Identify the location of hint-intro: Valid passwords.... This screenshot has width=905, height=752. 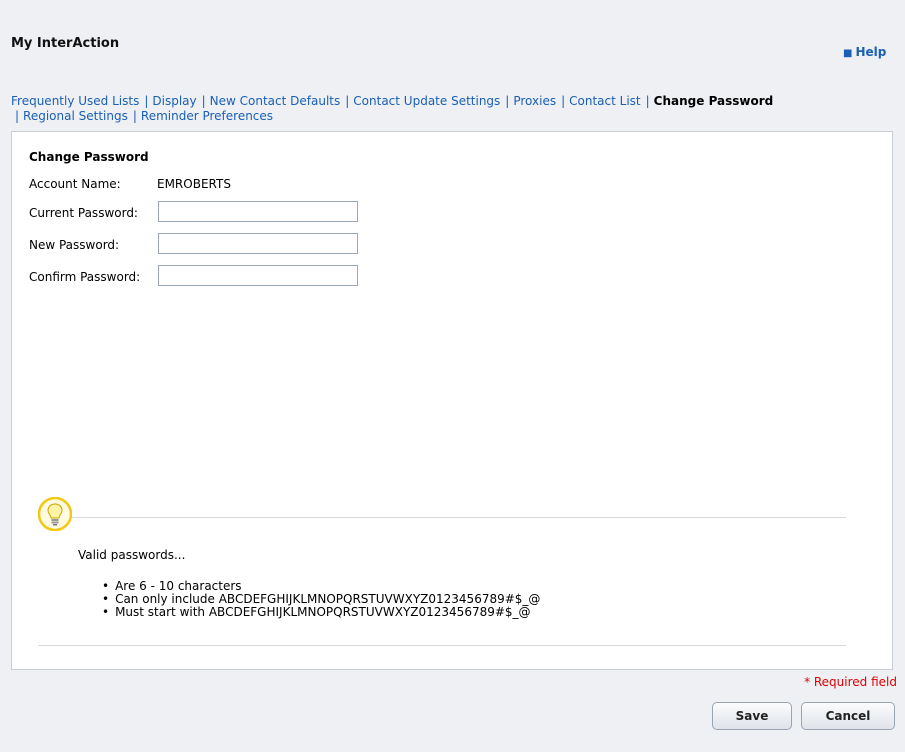
(132, 555).